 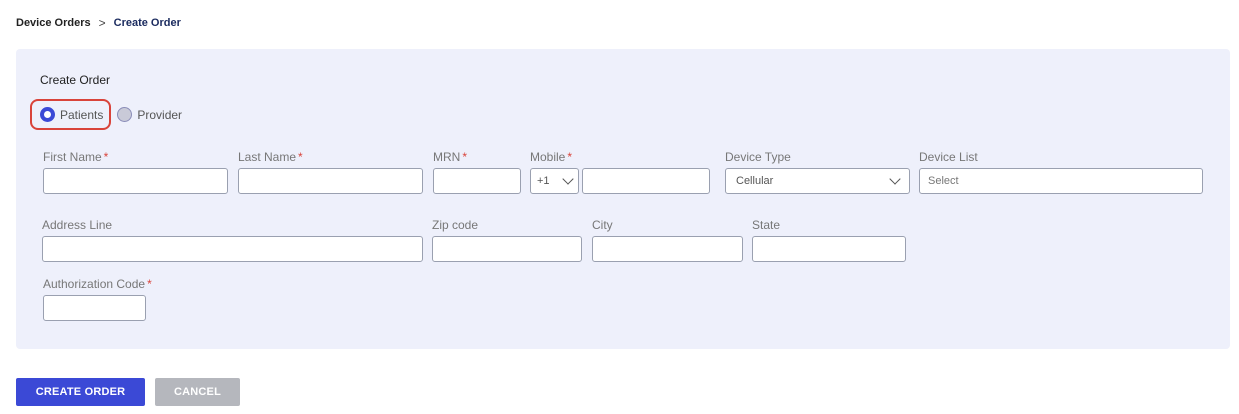 What do you see at coordinates (758, 157) in the screenshot?
I see `device-type-label: Device Type` at bounding box center [758, 157].